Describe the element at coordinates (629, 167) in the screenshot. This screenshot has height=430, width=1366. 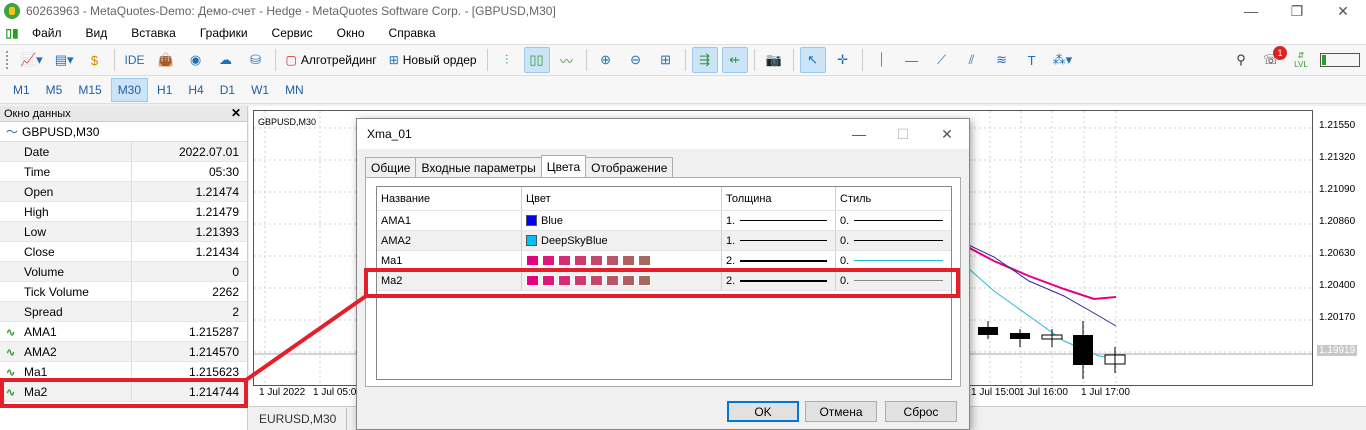
I see `tab-visualization: Отображение` at that location.